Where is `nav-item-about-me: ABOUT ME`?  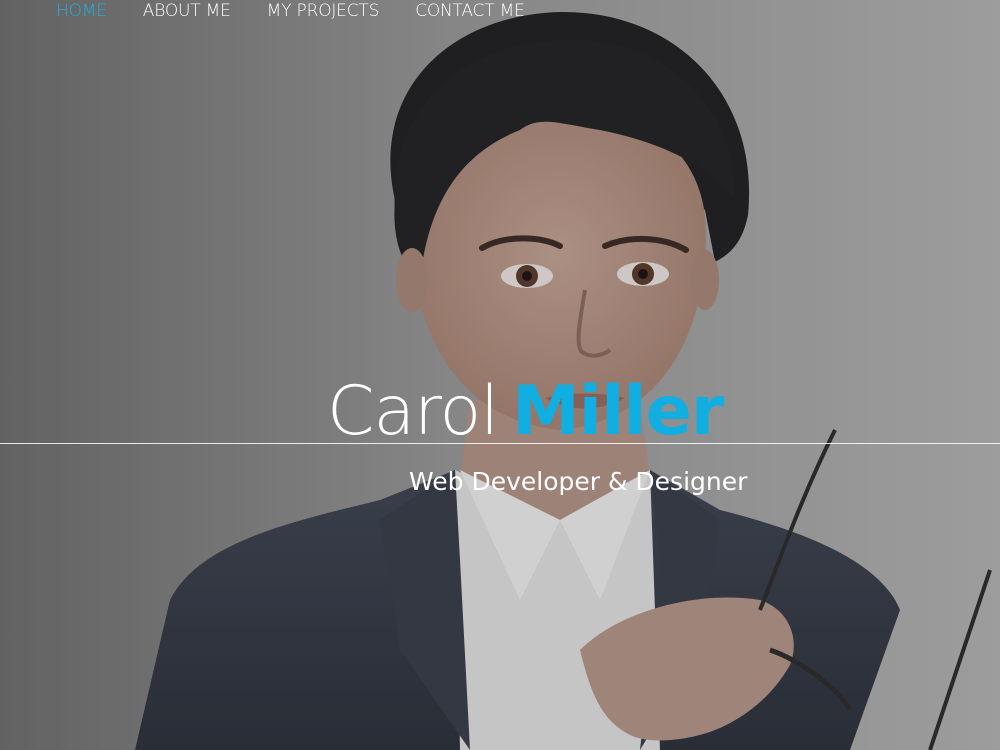 nav-item-about-me: ABOUT ME is located at coordinates (187, 11).